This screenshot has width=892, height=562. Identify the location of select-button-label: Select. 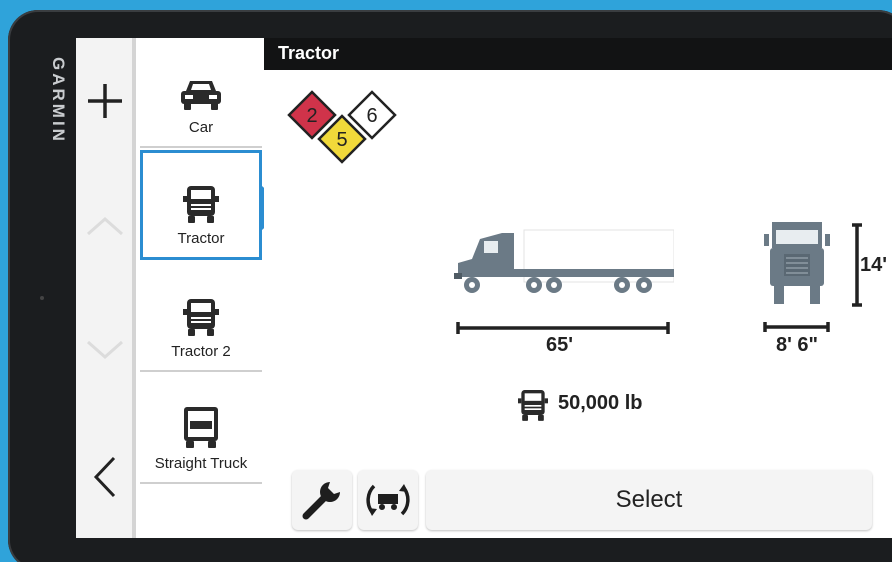
(649, 499).